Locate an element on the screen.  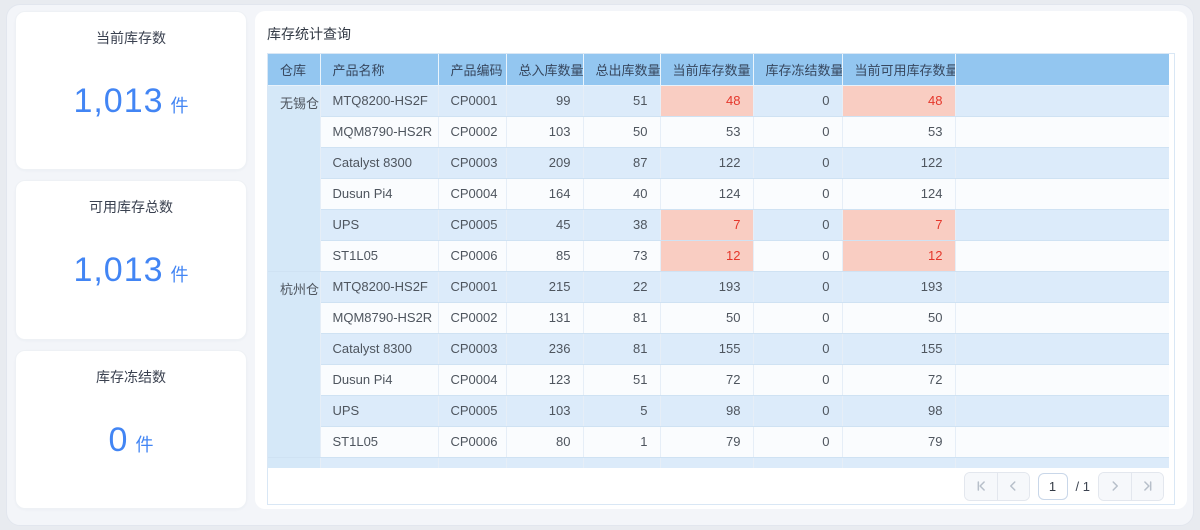
cell-product-code: CP0002 is located at coordinates (472, 318).